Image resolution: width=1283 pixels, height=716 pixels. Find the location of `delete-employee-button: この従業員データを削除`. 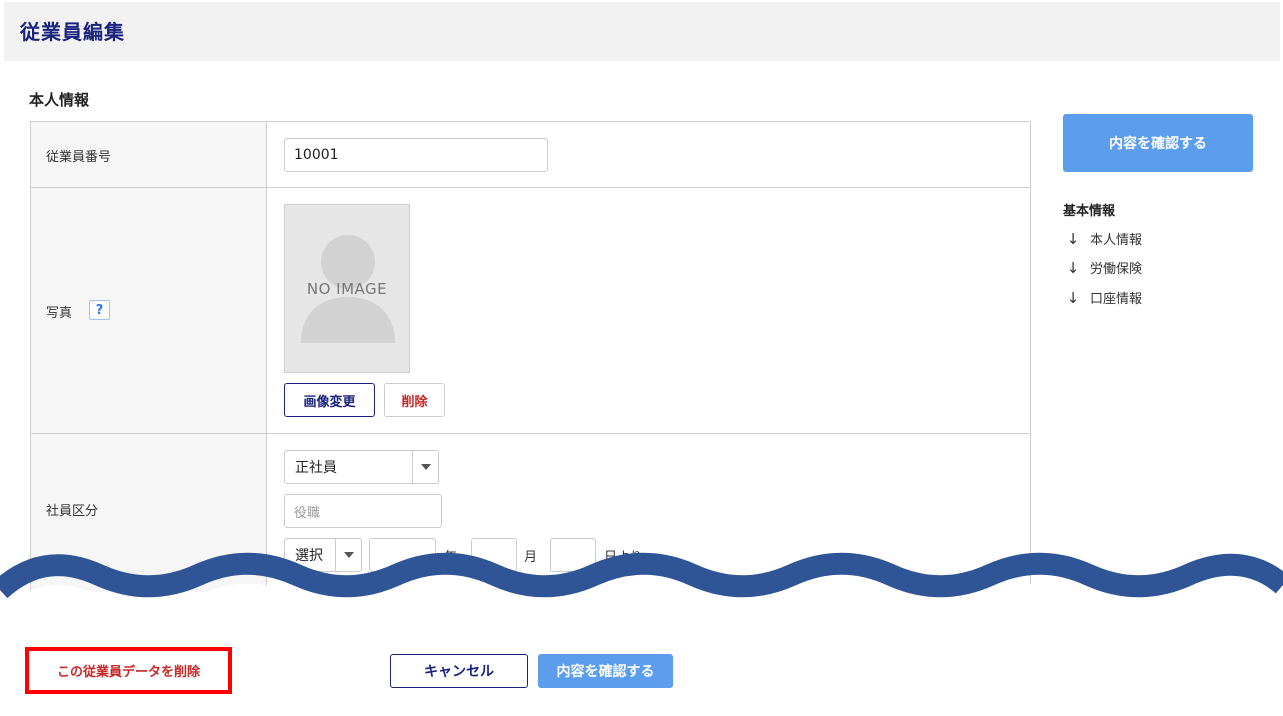

delete-employee-button: この従業員データを削除 is located at coordinates (128, 670).